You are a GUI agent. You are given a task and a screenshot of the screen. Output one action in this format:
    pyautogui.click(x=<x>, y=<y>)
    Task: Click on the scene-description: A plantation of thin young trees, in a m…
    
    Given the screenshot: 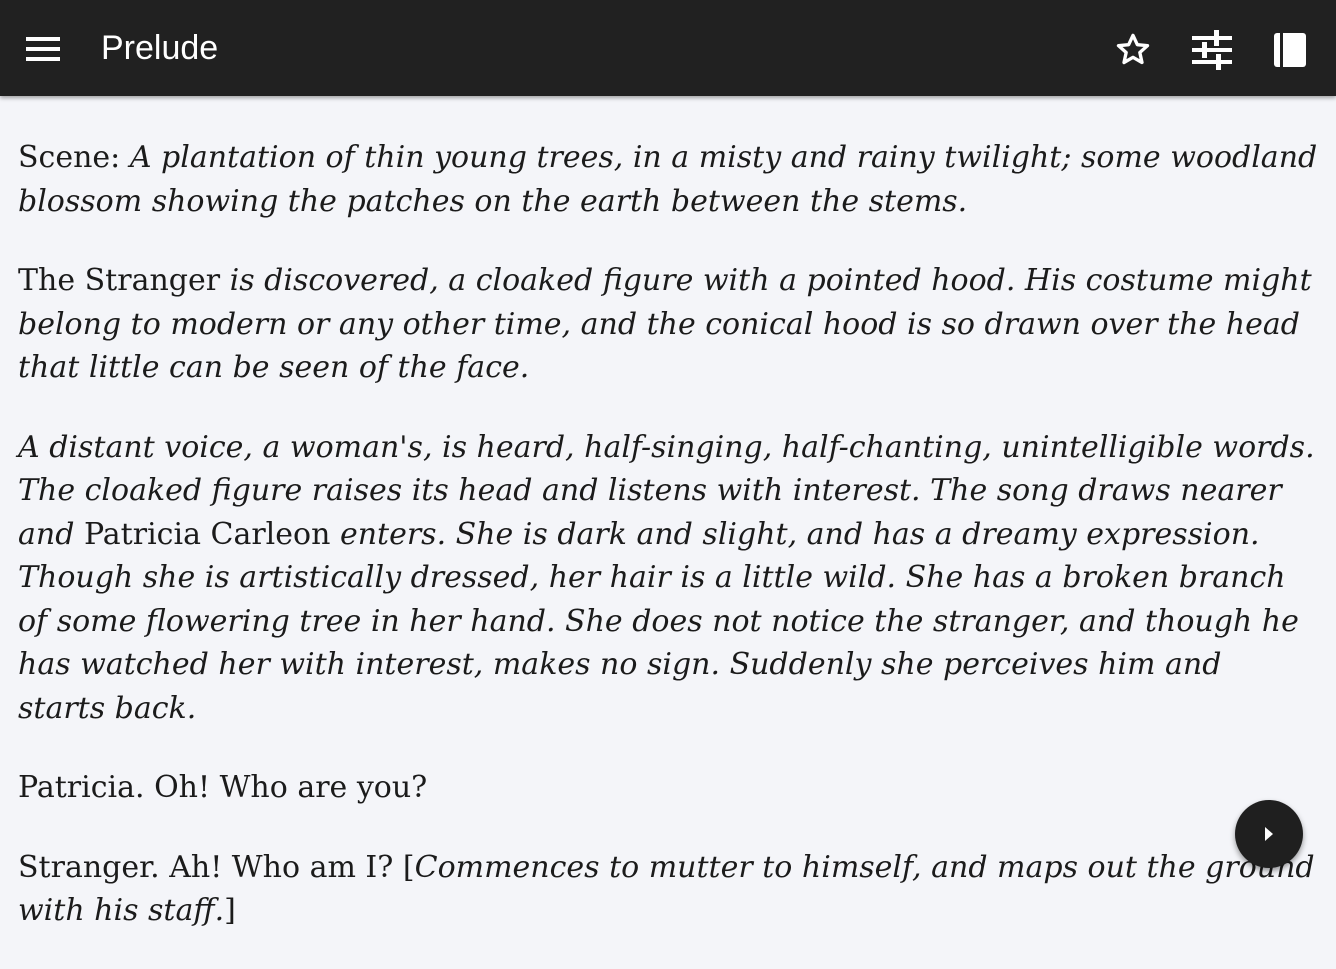 What is the action you would take?
    pyautogui.click(x=668, y=179)
    